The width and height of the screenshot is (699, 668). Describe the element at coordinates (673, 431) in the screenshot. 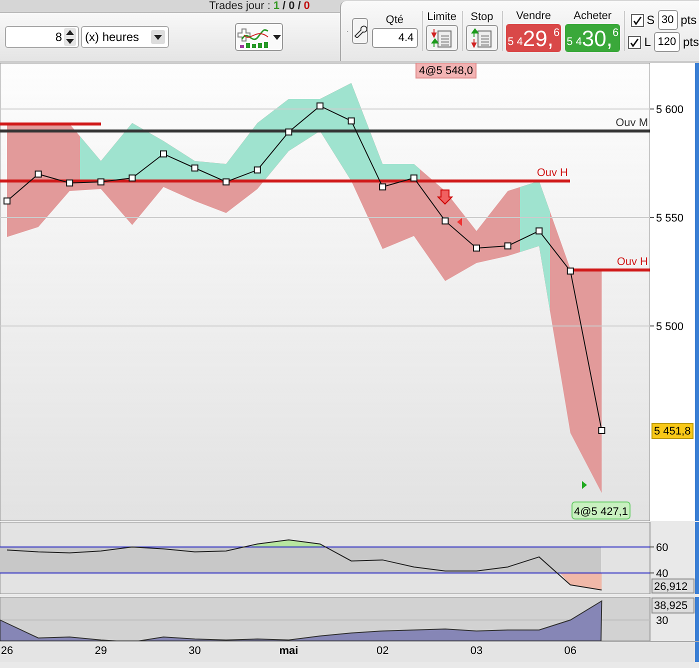

I see `last-price-tag: 5 451,8` at that location.